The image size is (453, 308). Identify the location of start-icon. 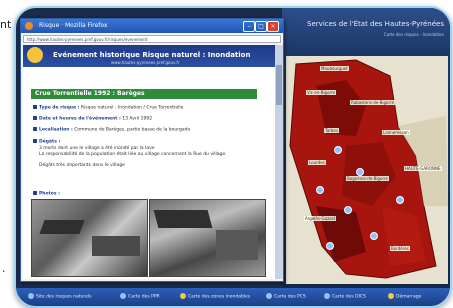
(391, 296).